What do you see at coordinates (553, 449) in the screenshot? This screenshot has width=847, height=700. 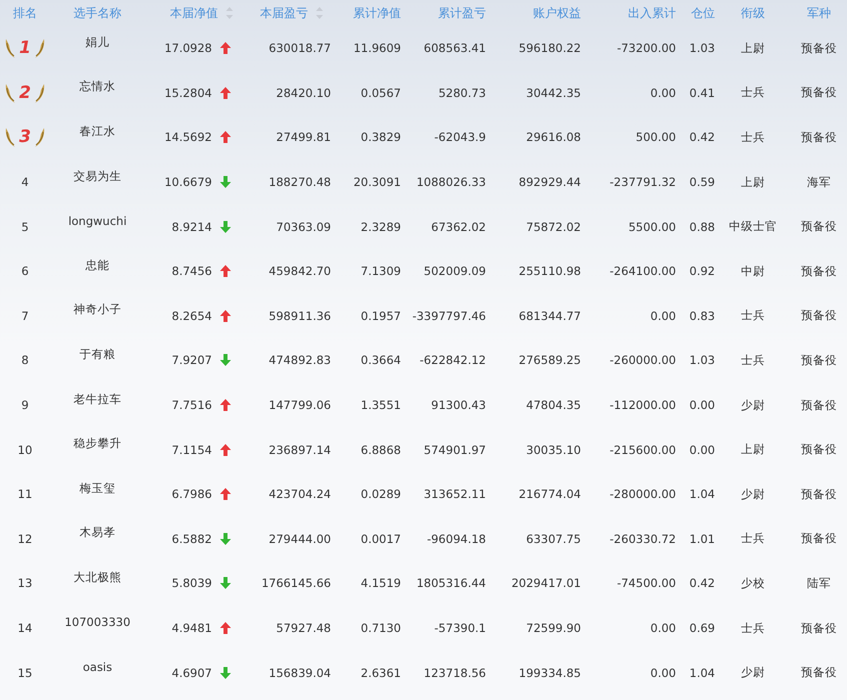 I see `table-cell: 30035.10` at bounding box center [553, 449].